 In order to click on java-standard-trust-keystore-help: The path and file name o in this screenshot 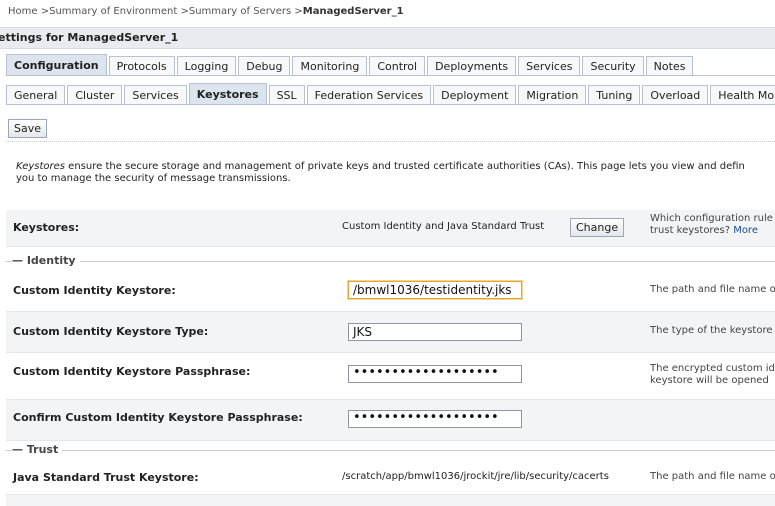, I will do `click(712, 476)`.